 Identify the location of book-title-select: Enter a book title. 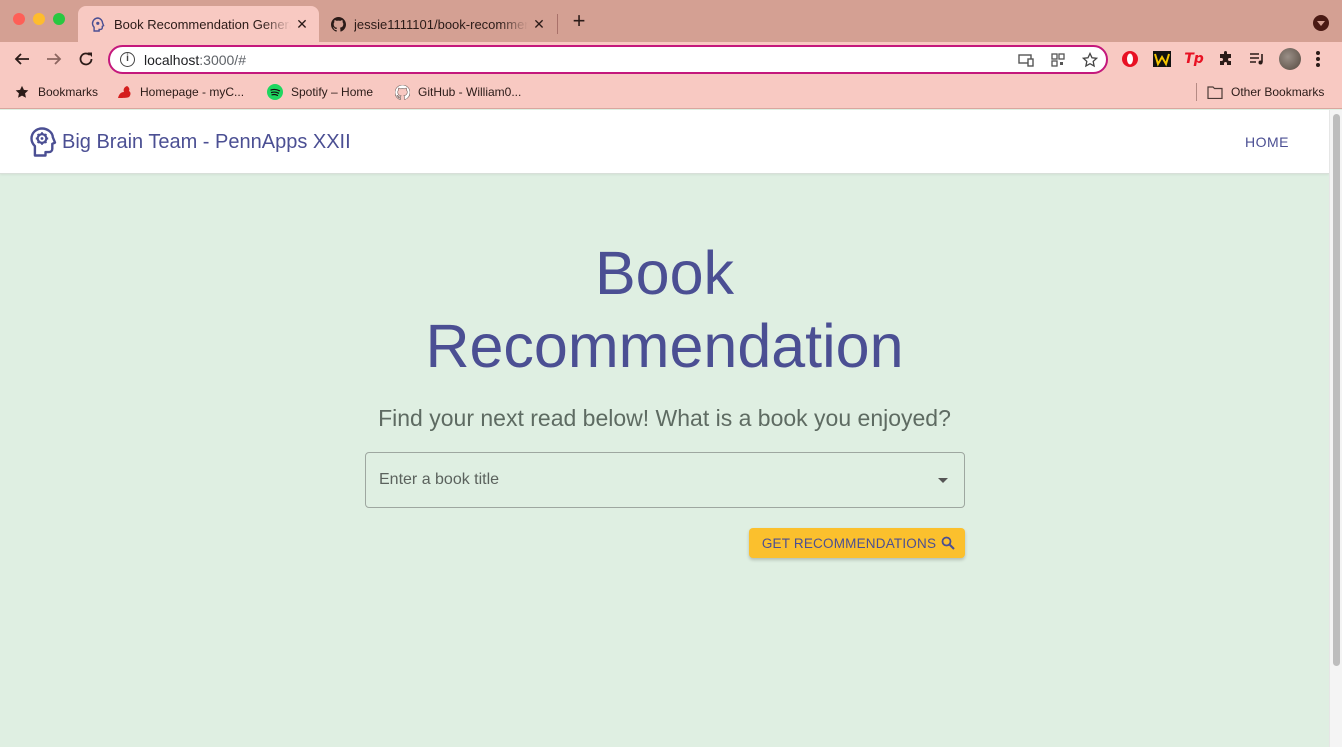
(665, 480).